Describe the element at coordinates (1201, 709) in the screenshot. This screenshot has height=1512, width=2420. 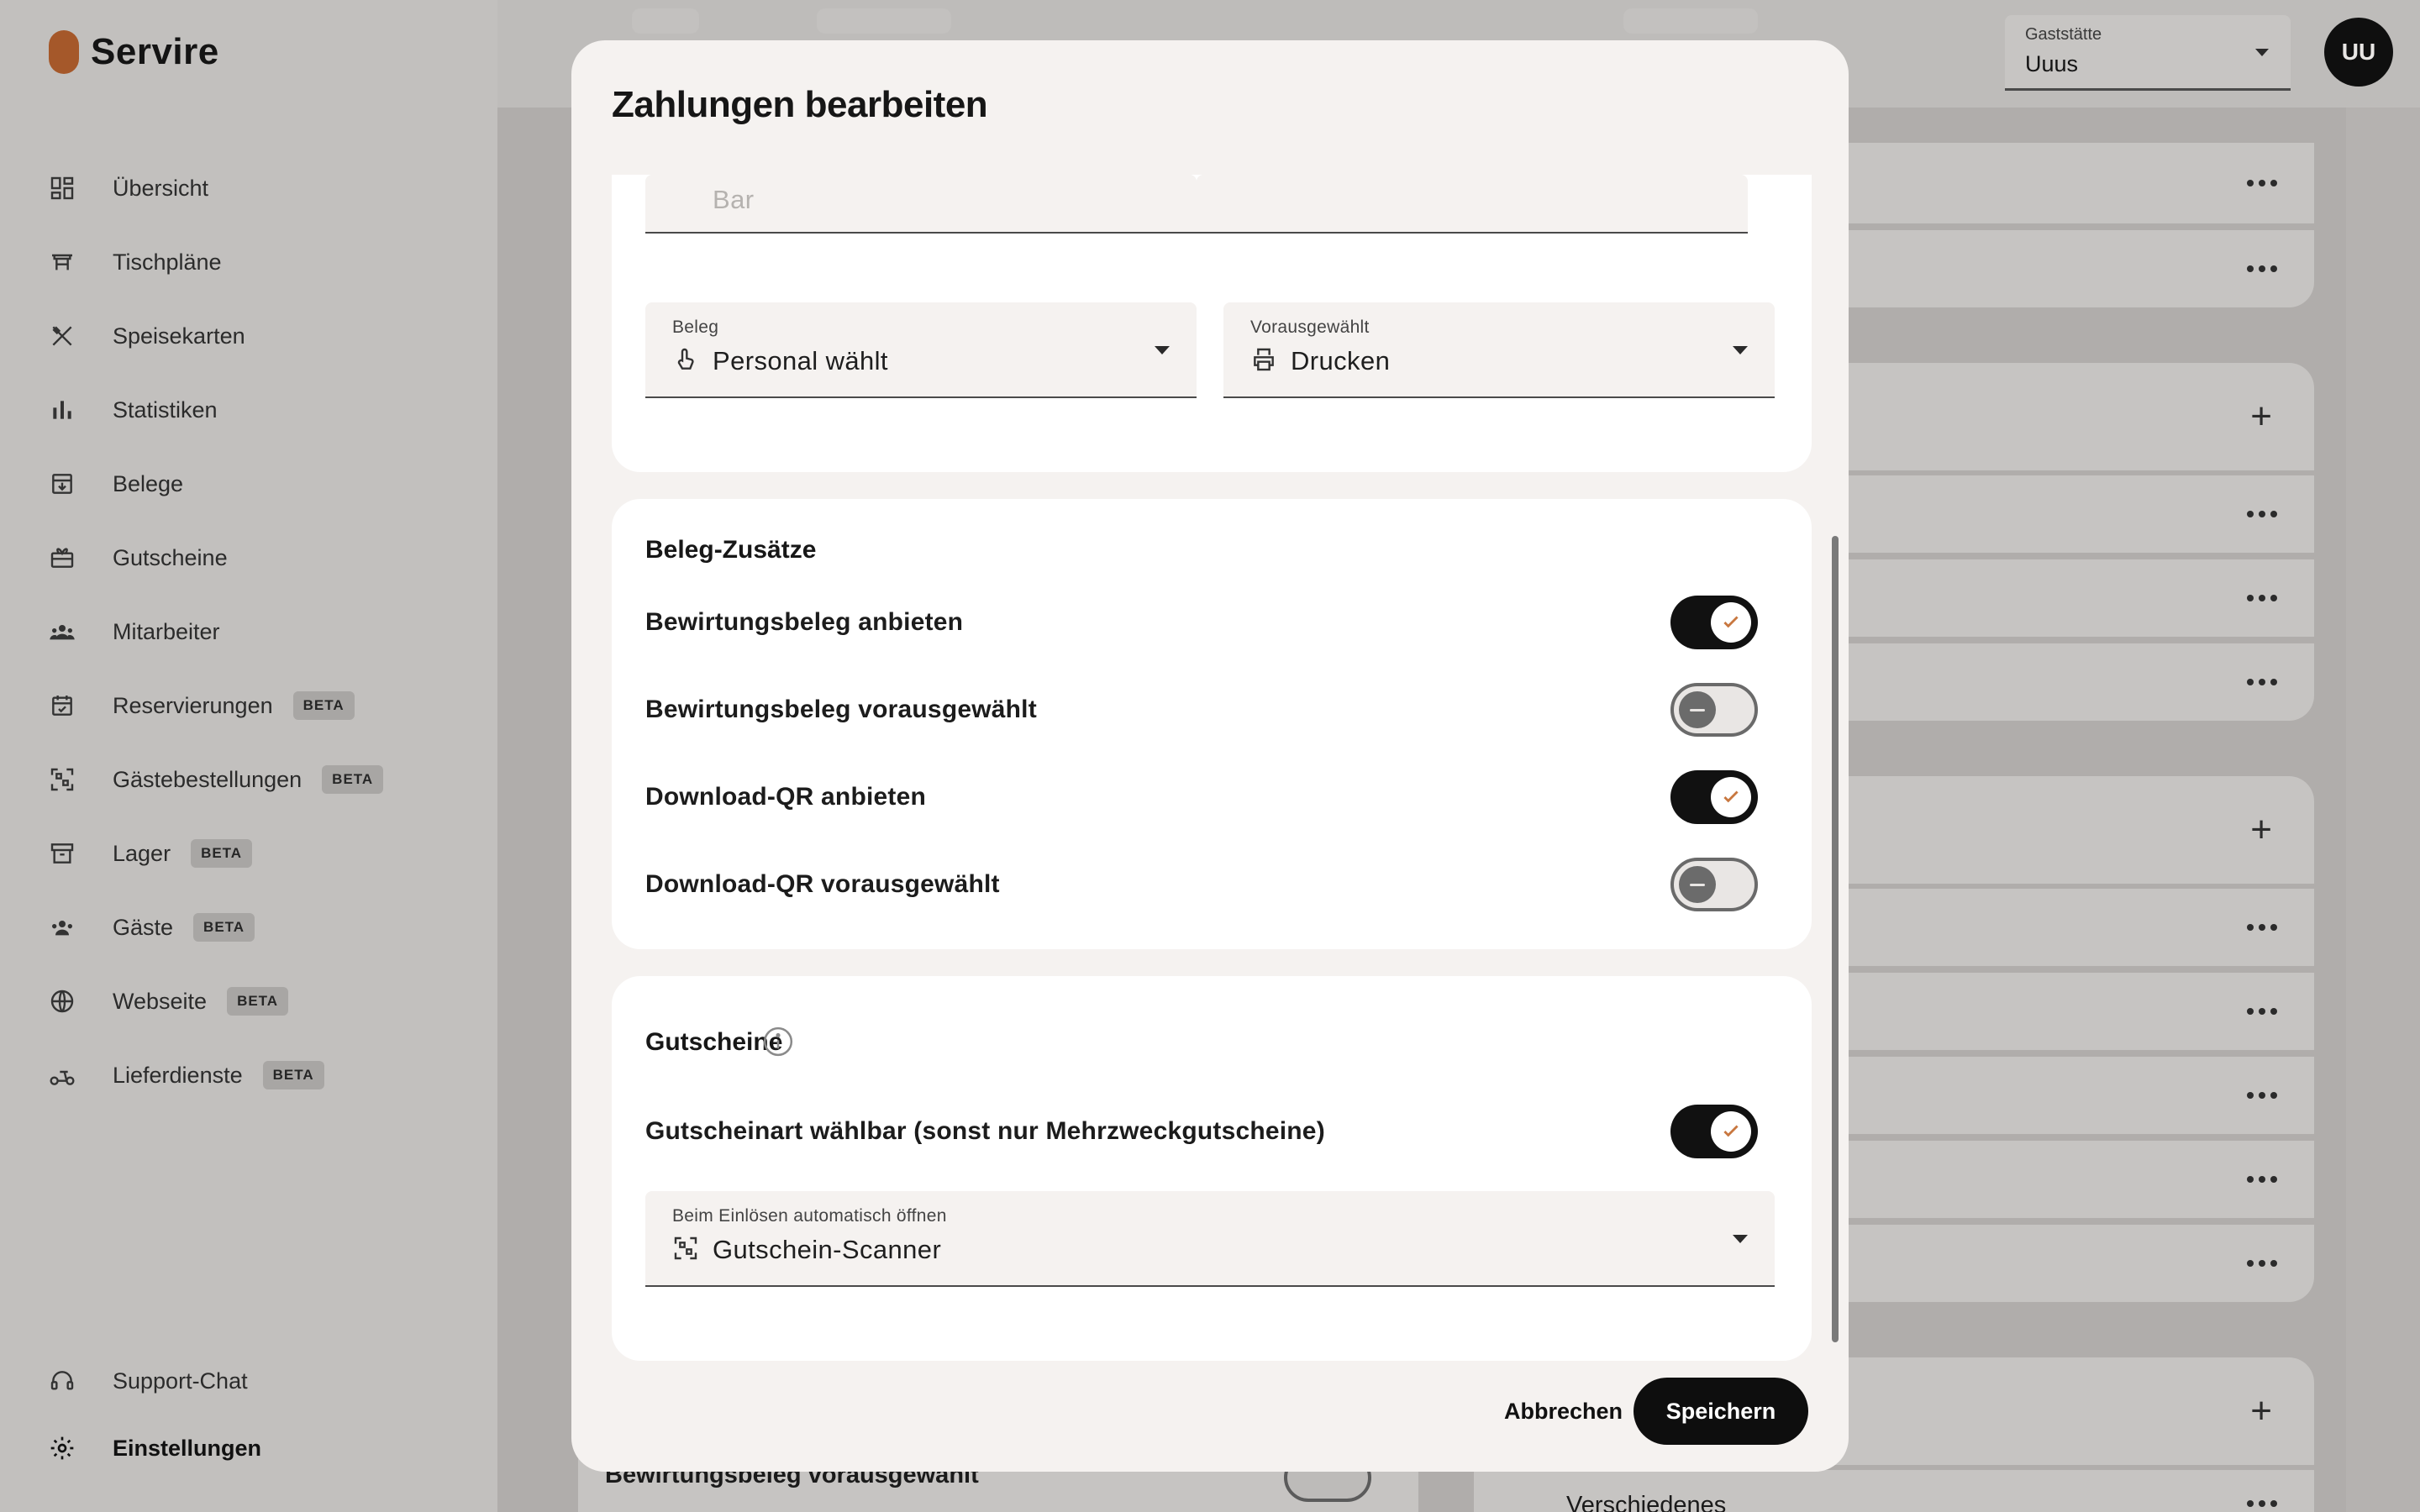
I see `toggle-row: Bewirtungsbeleg vorausgewählt` at that location.